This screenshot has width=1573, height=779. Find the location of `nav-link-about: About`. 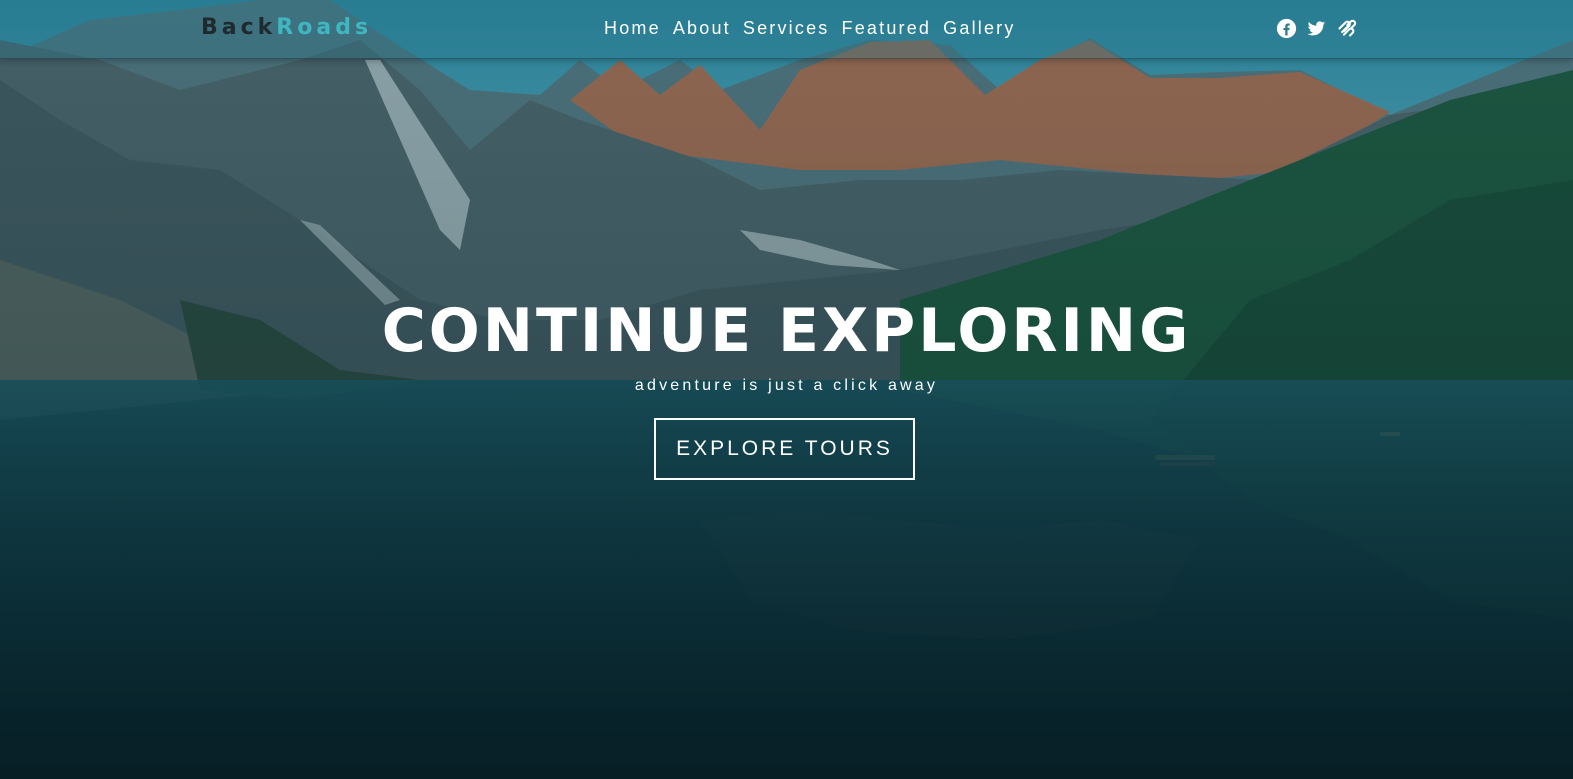

nav-link-about: About is located at coordinates (702, 28).